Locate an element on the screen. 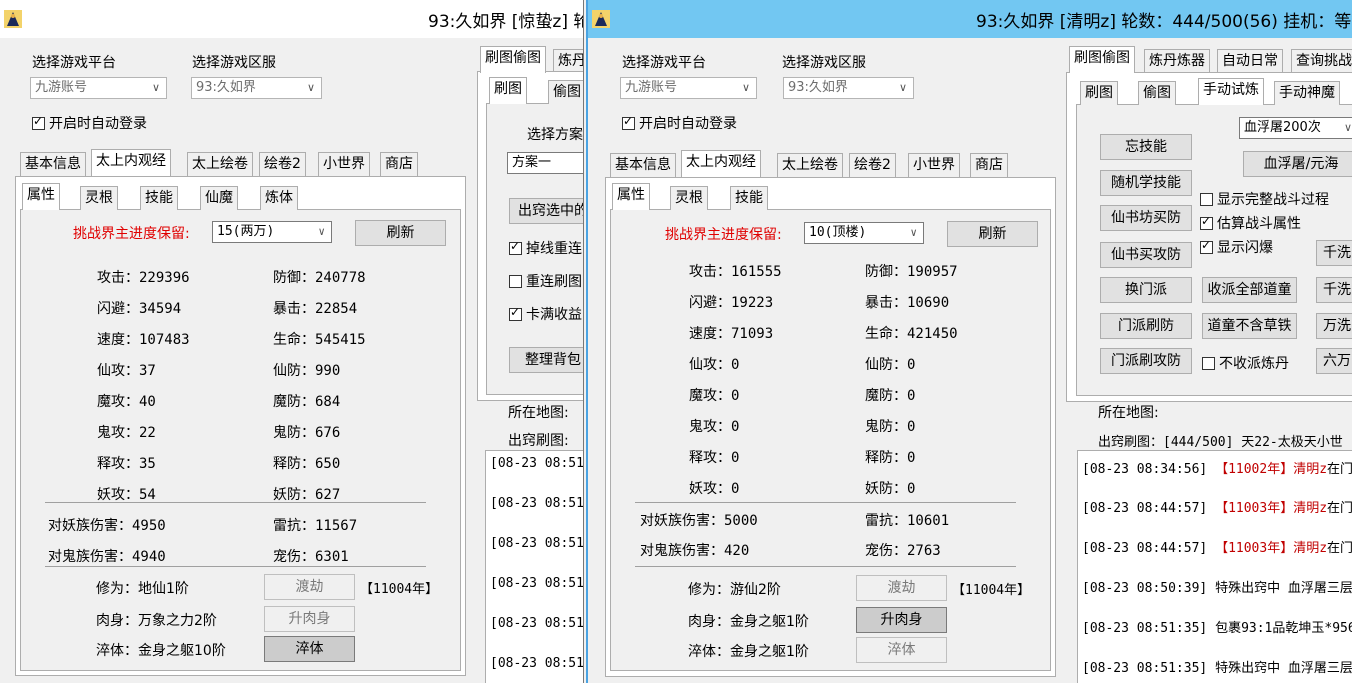 This screenshot has height=683, width=1352. subtab-manual-shenmo: 手动神魔 is located at coordinates (1307, 93).